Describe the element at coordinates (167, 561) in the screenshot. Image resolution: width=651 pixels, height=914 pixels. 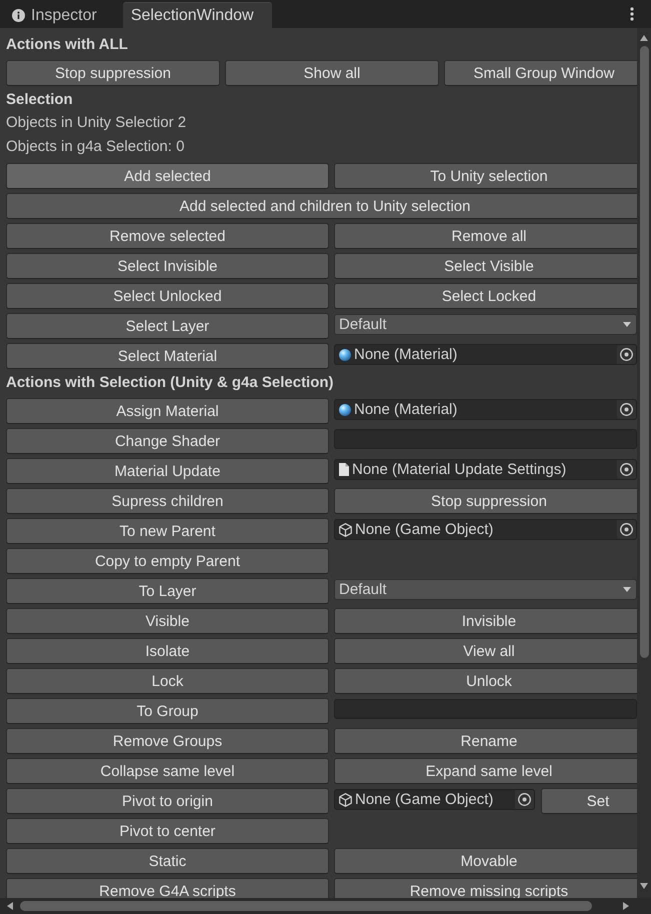
I see `action-button: Copy to empty Parent` at that location.